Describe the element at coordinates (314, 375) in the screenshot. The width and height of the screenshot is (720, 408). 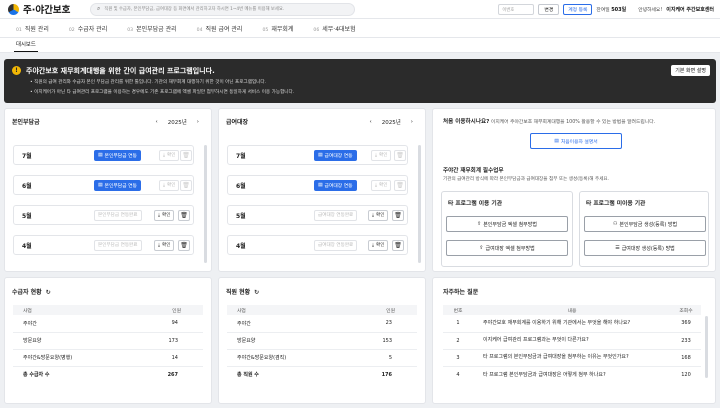
I see `total-row: 총 직원 수 176` at that location.